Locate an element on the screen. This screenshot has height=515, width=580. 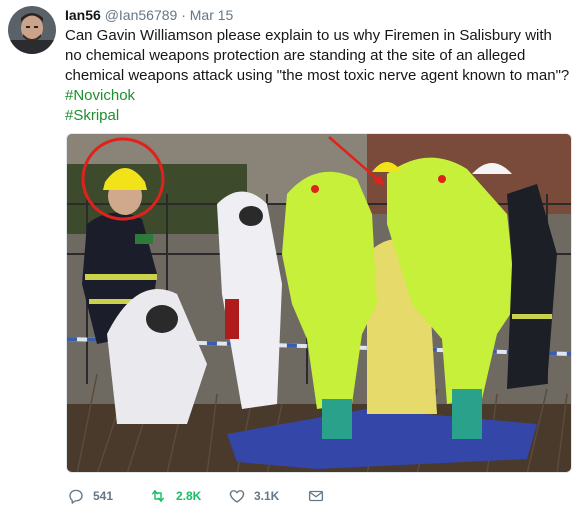
hashtag-novichok: #Novichok is located at coordinates (317, 96).